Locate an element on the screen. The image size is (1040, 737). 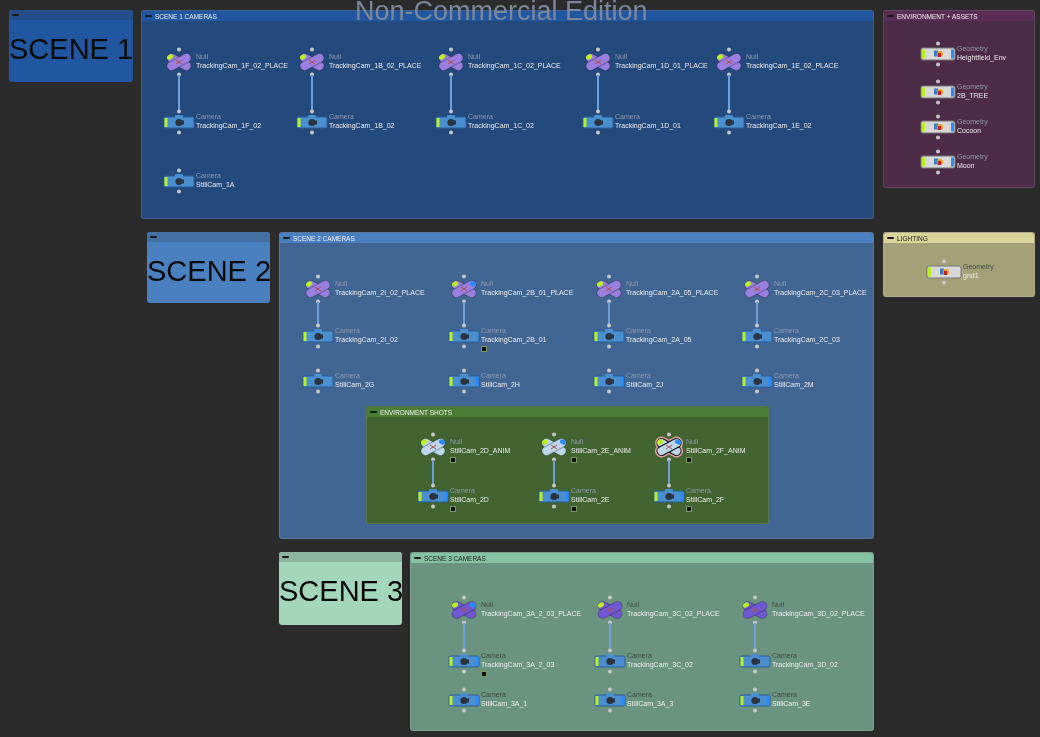
sticky-note-text: SCENE 3 is located at coordinates (340, 591).